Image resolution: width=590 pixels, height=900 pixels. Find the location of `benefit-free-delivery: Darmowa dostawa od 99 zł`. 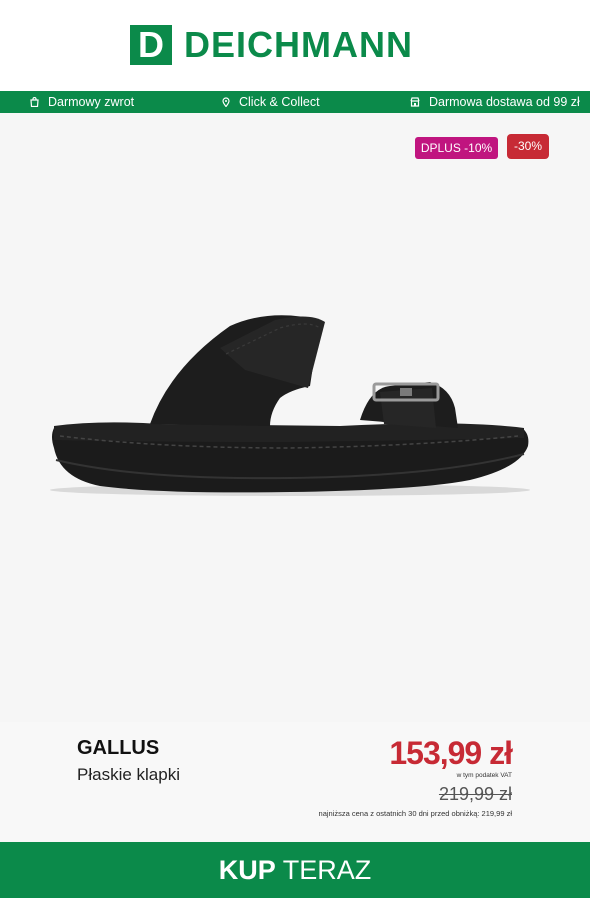

benefit-free-delivery: Darmowa dostawa od 99 zł is located at coordinates (495, 102).